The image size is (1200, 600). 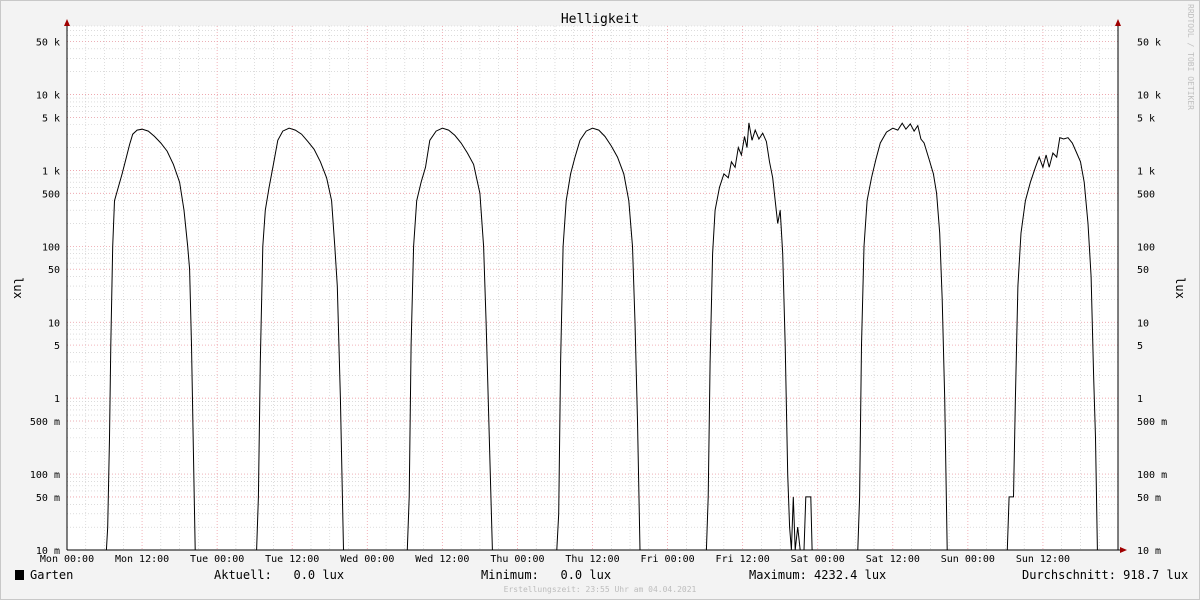 I want to click on y-tick-label-left: 500, so click(x=51, y=194).